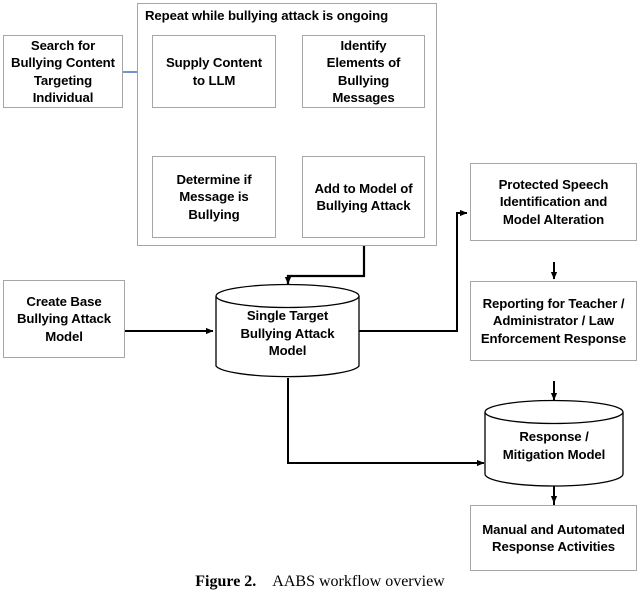 Image resolution: width=640 pixels, height=594 pixels. I want to click on datastore-response-mitigation-model-label: Response / Mitigation Model, so click(554, 445).